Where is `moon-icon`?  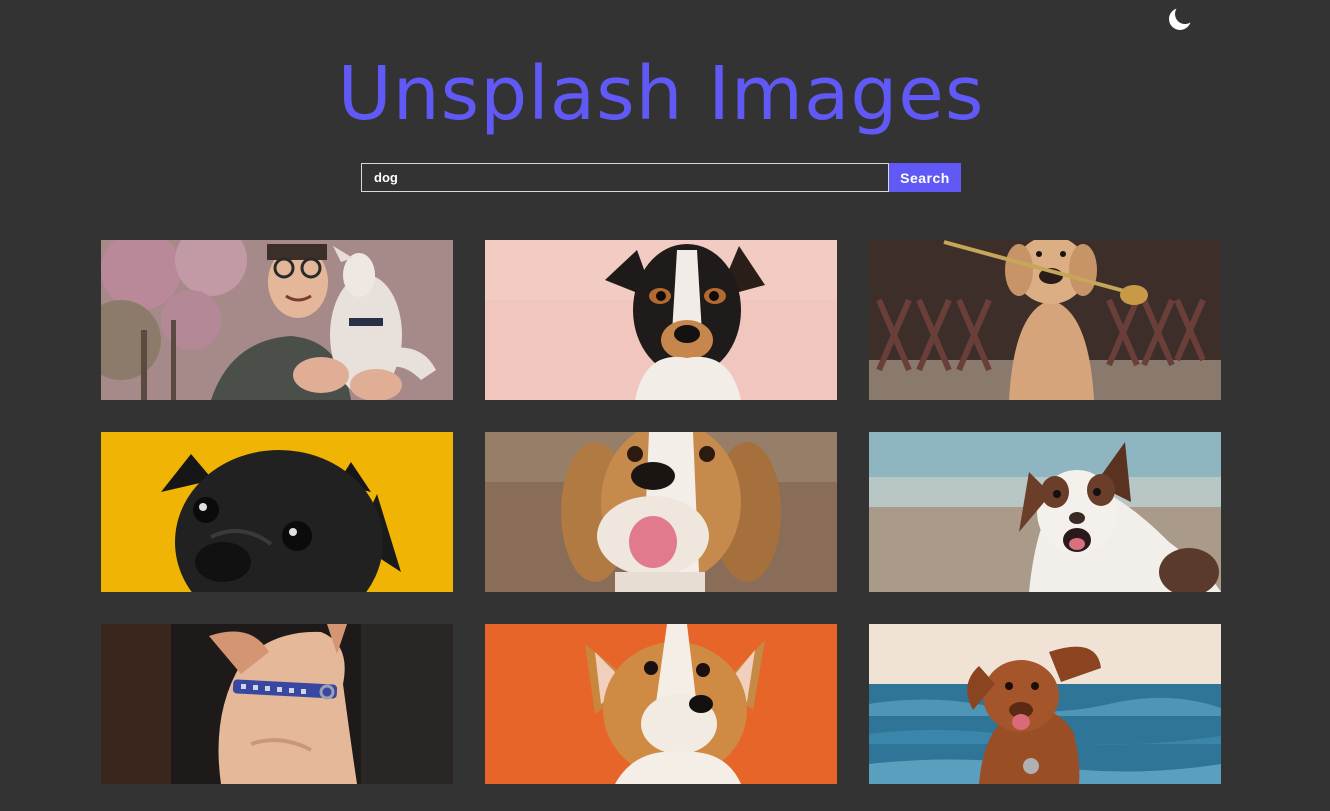
moon-icon is located at coordinates (1180, 19).